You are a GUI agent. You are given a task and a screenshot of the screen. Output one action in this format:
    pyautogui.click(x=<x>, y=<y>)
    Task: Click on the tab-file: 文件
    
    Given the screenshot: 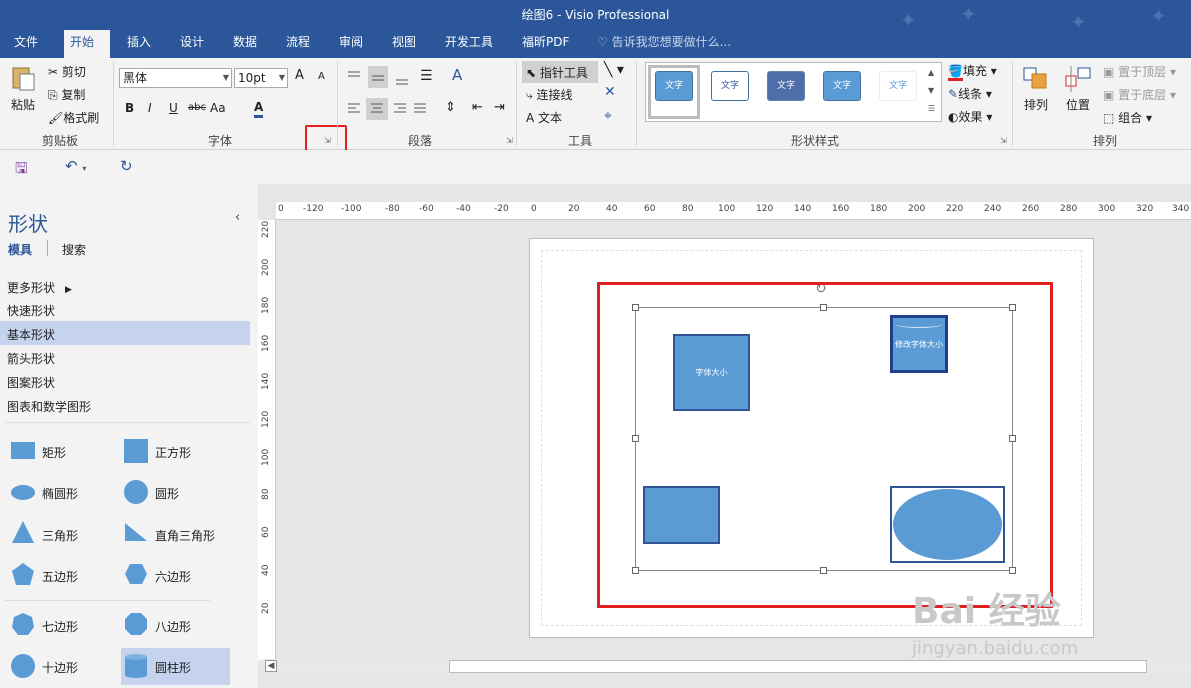 What is the action you would take?
    pyautogui.click(x=26, y=44)
    